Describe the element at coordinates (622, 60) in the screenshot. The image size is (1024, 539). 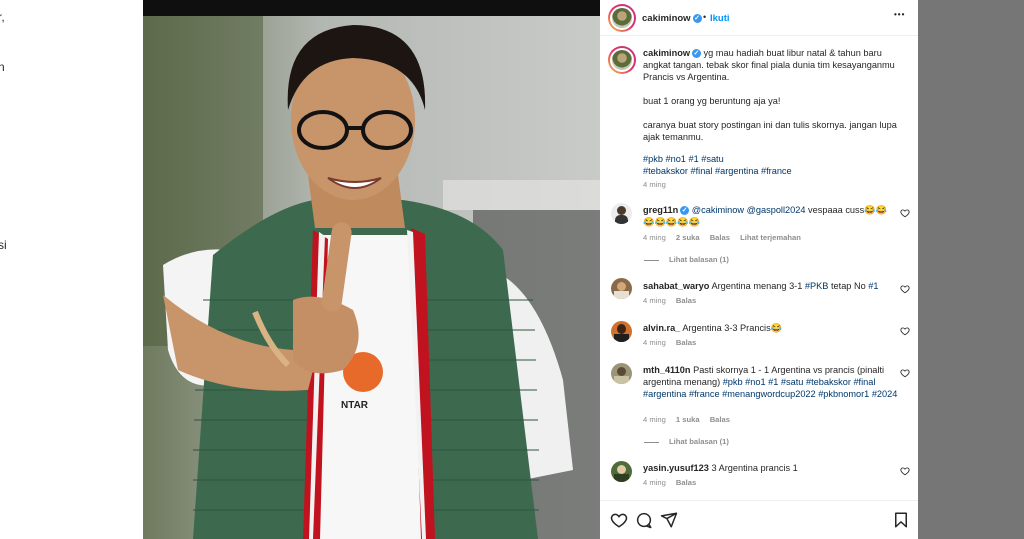
I see `caption-avatar` at that location.